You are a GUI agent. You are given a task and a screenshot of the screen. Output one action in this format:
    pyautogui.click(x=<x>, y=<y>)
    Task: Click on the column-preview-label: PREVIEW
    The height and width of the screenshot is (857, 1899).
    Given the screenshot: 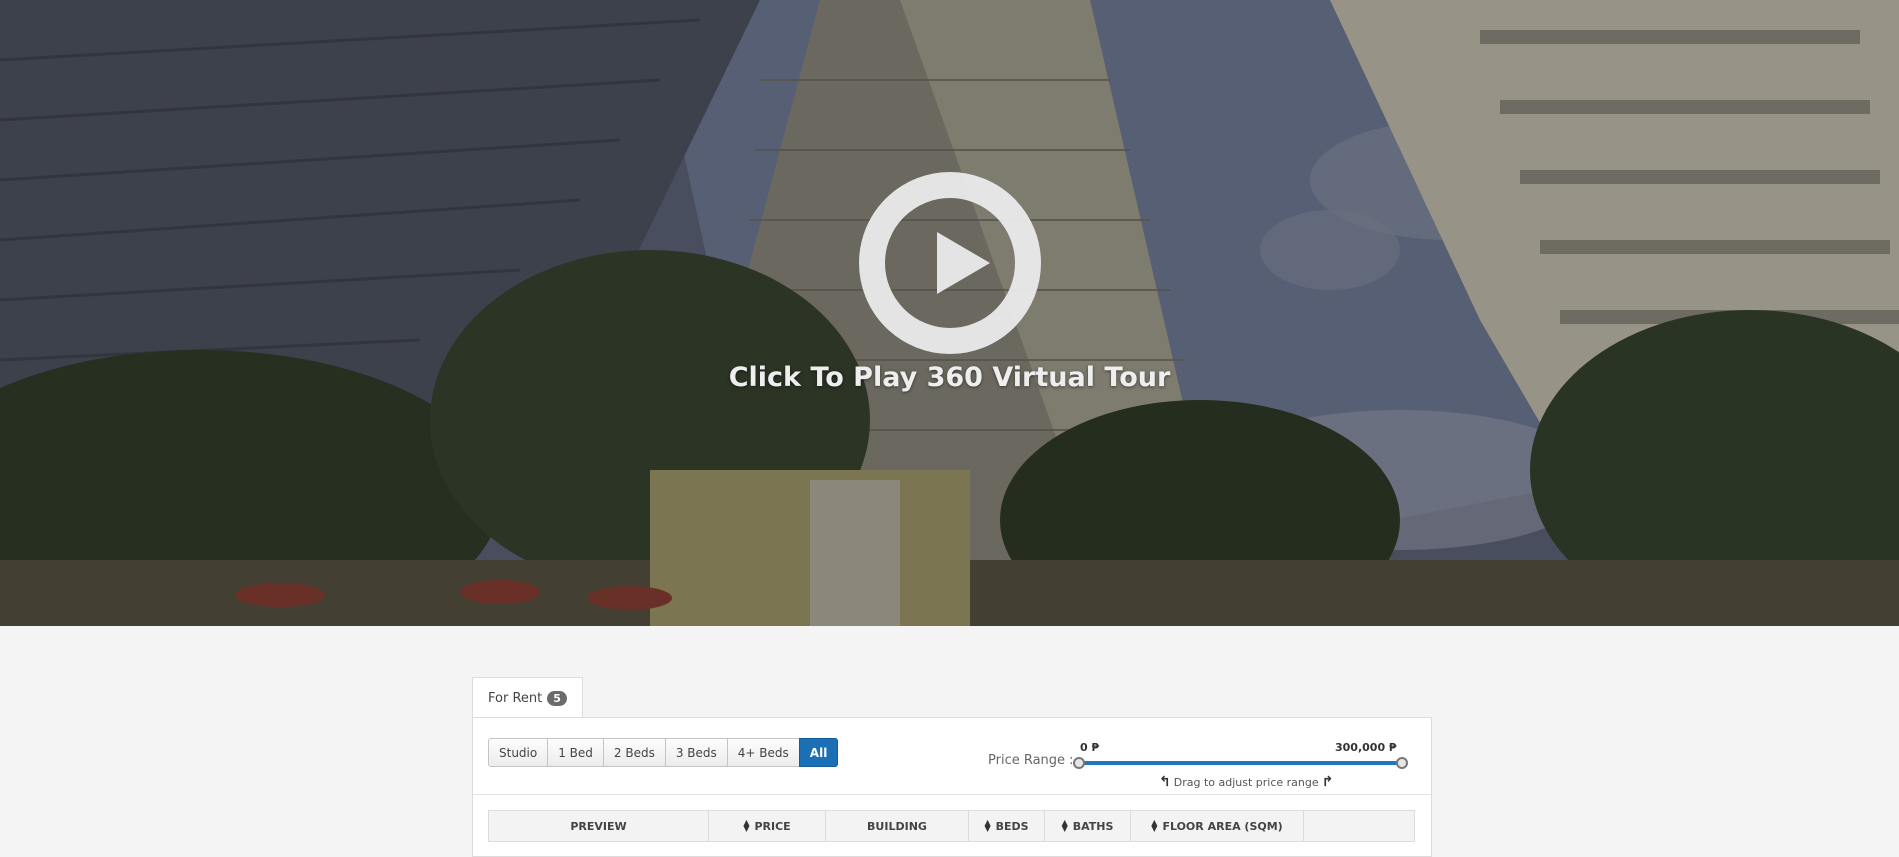 What is the action you would take?
    pyautogui.click(x=598, y=826)
    